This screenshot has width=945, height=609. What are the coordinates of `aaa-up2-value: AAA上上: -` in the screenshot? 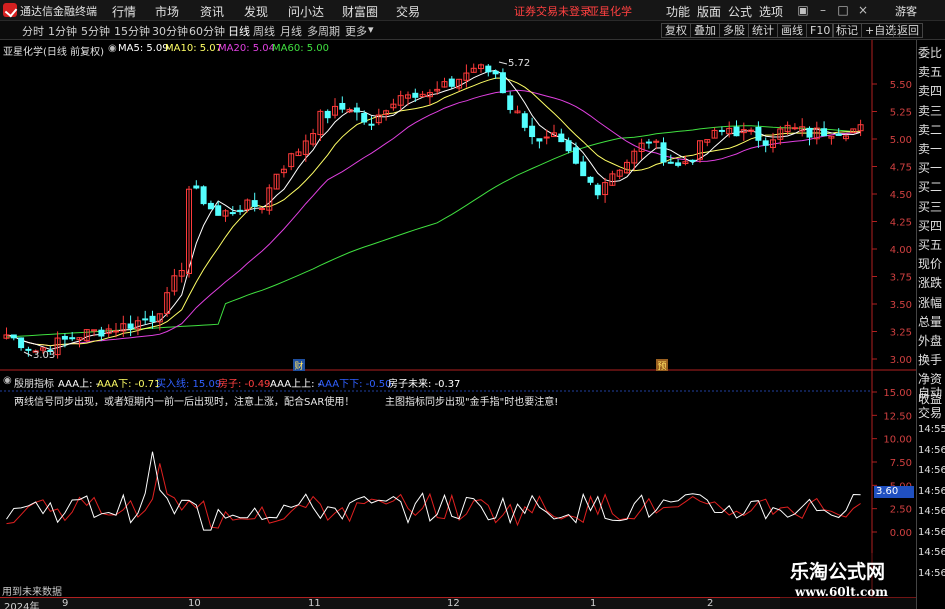 It's located at (296, 384).